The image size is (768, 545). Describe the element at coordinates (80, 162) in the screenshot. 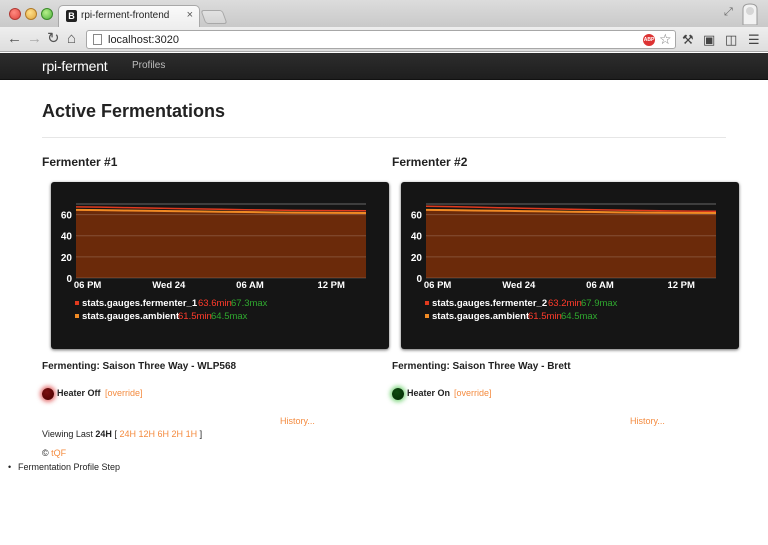

I see `fermenter-title: Fermenter #1` at that location.